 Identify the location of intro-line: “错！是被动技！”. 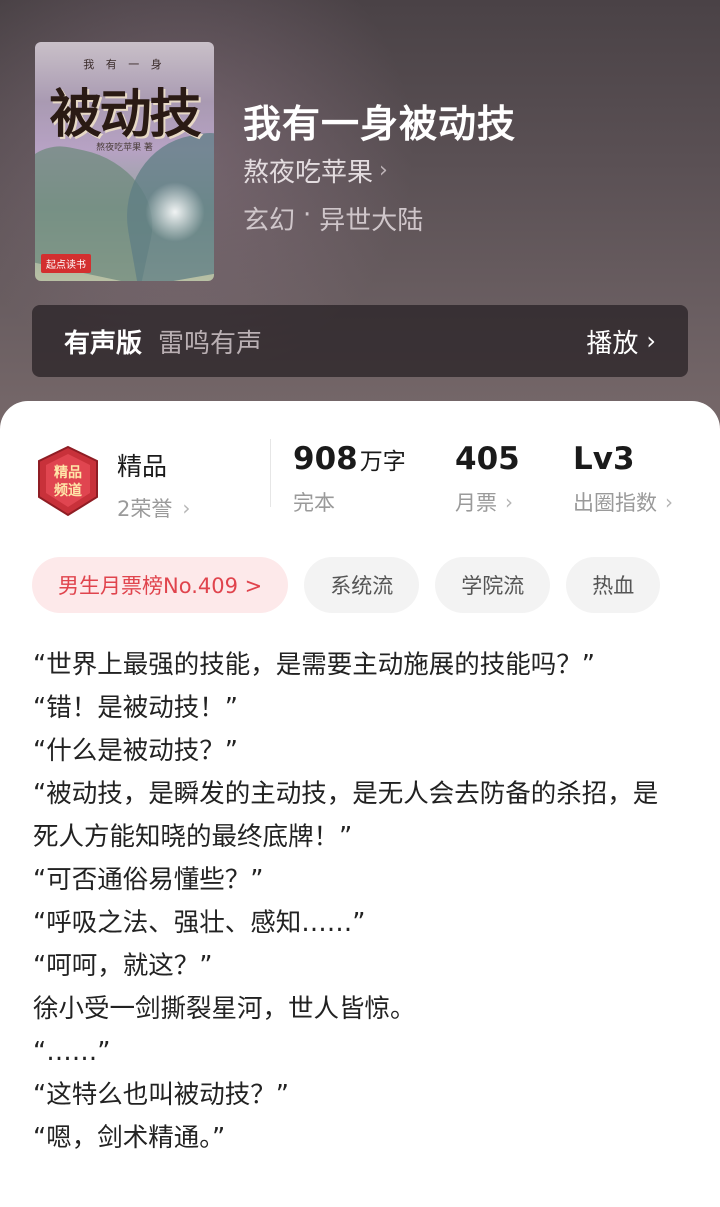
(135, 708).